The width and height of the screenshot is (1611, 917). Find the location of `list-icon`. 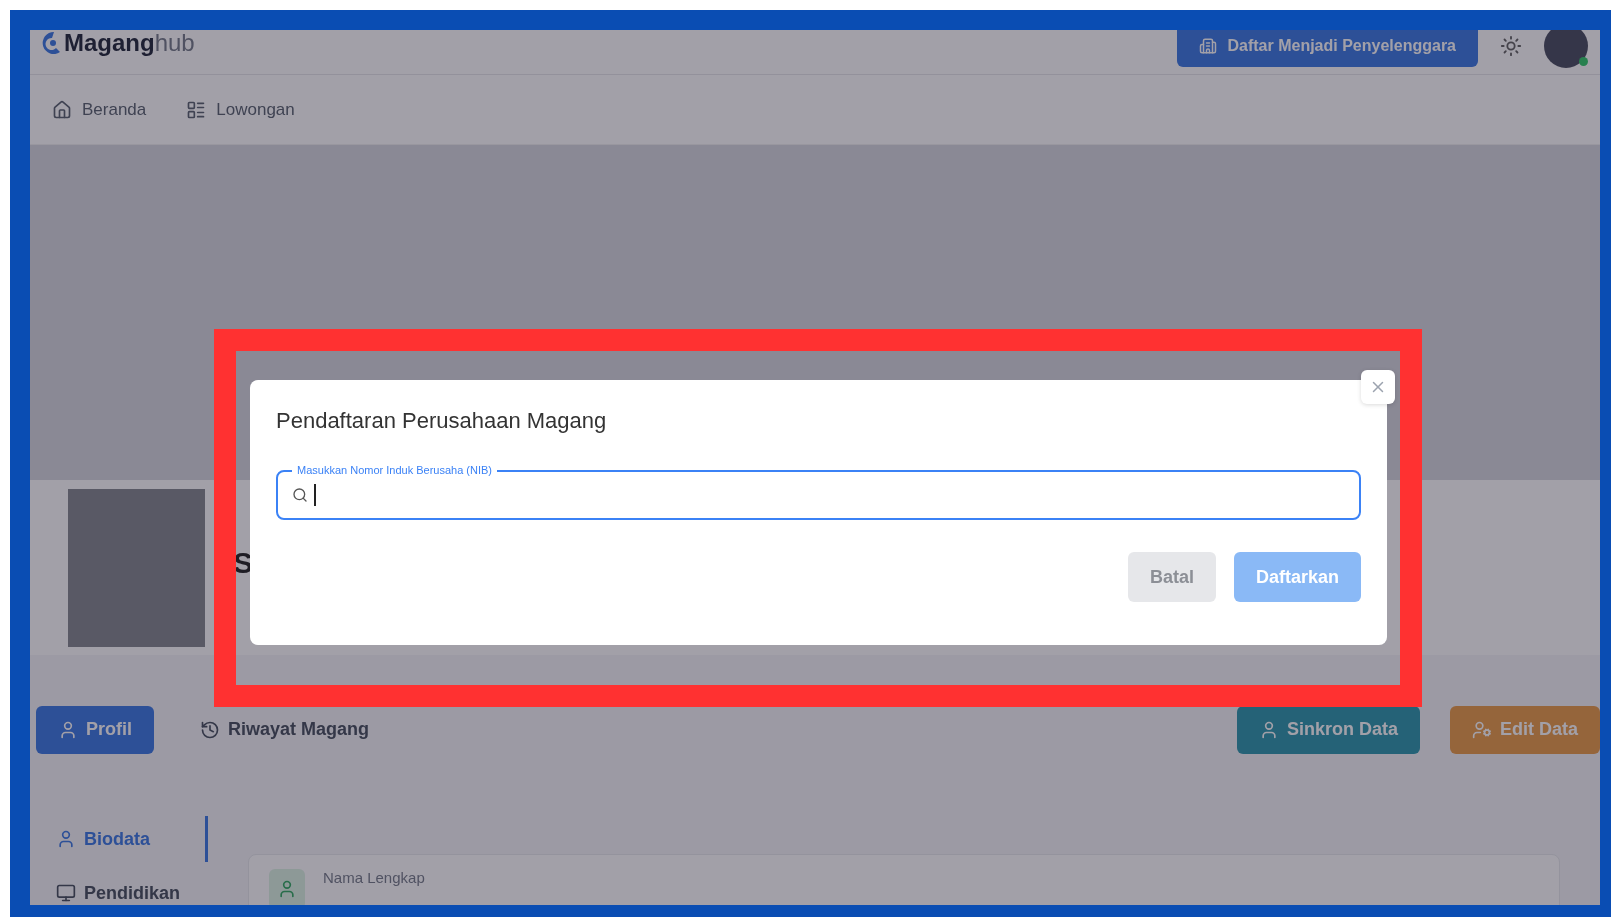

list-icon is located at coordinates (196, 109).